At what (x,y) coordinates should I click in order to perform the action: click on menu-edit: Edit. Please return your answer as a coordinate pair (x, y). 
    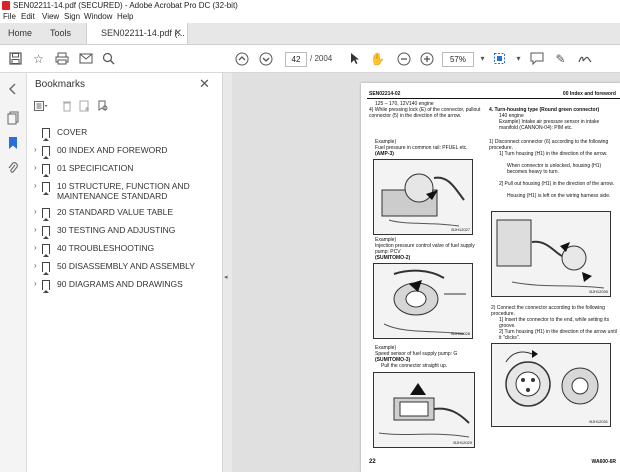
    Looking at the image, I should click on (28, 17).